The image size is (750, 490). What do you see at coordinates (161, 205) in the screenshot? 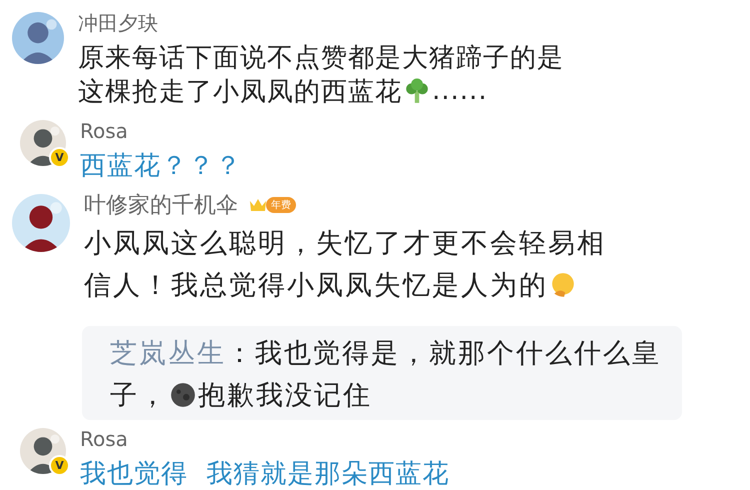
I see `username: 叶修家的千机伞` at bounding box center [161, 205].